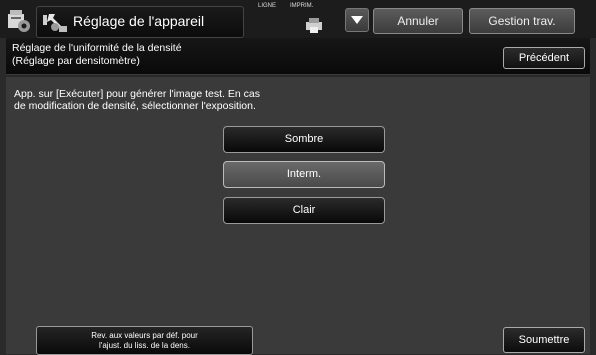 Image resolution: width=596 pixels, height=355 pixels. What do you see at coordinates (144, 345) in the screenshot?
I see `reset-line-2: l'ajust. du liss. de la dens.` at bounding box center [144, 345].